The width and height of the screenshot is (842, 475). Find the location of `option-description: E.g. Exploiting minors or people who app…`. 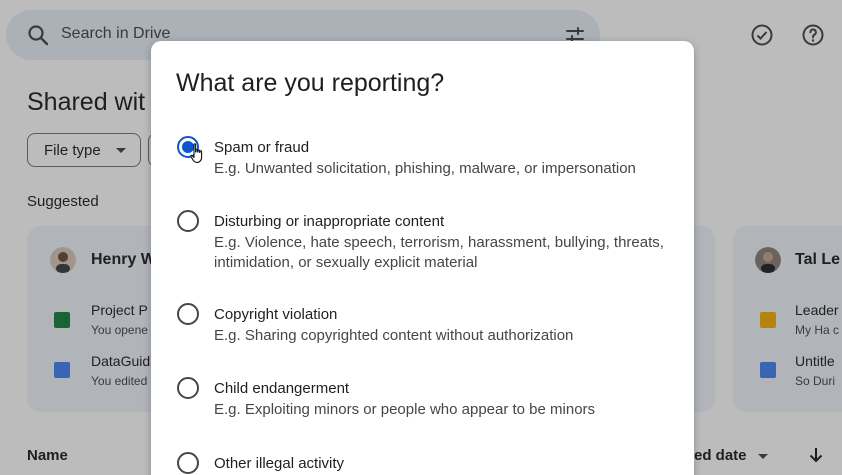

option-description: E.g. Exploiting minors or people who app… is located at coordinates (405, 409).